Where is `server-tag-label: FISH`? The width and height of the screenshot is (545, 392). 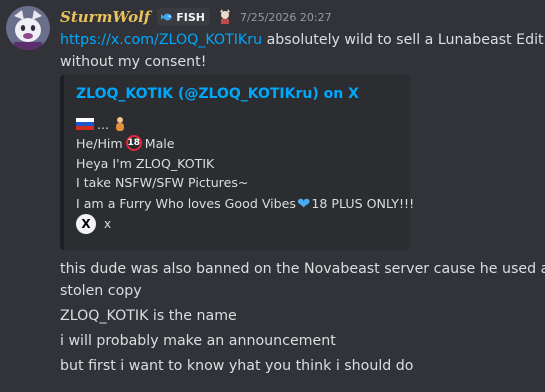
server-tag-label: FISH is located at coordinates (190, 17).